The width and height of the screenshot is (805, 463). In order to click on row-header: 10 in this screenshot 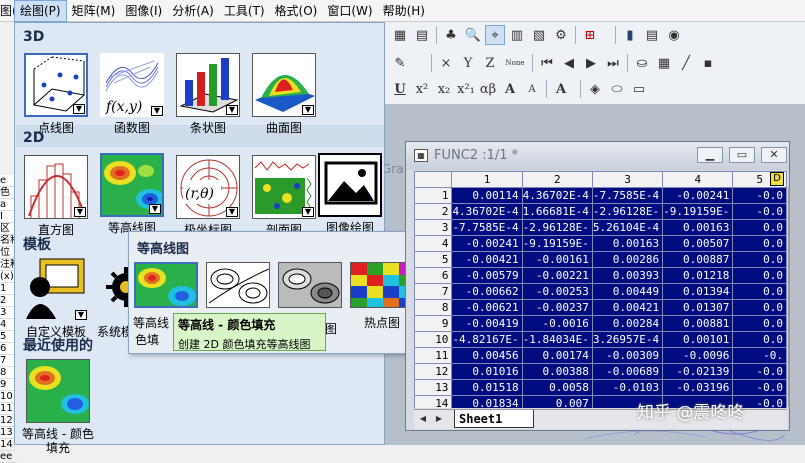, I will do `click(433, 339)`.